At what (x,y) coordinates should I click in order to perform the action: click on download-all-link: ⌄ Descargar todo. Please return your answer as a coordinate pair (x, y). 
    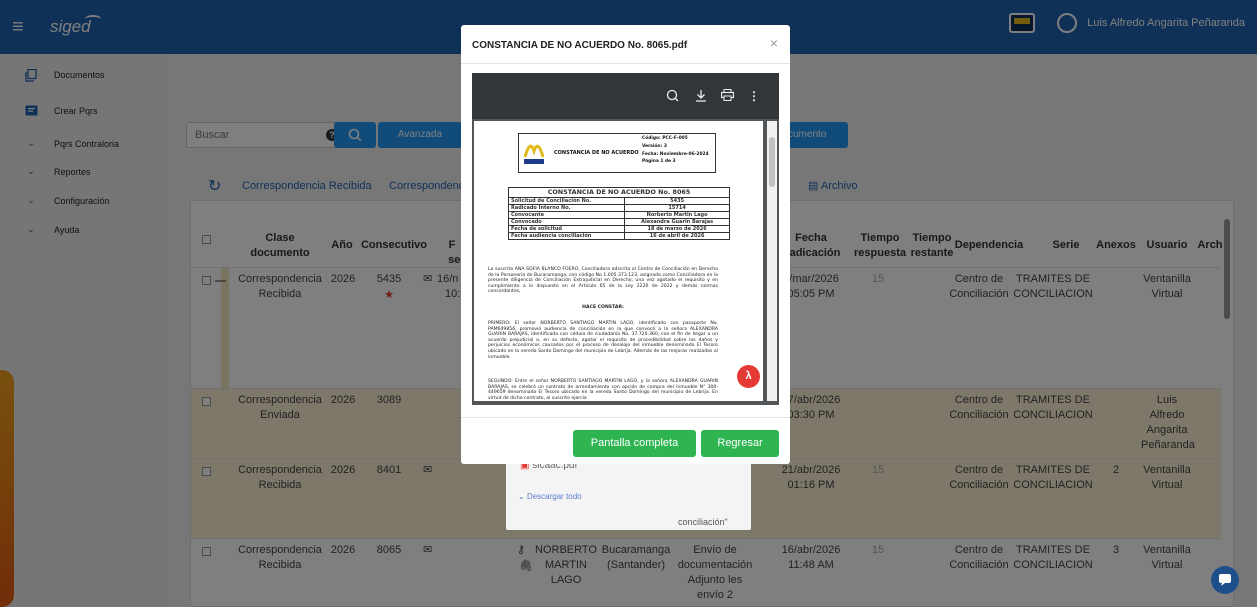
    Looking at the image, I should click on (550, 496).